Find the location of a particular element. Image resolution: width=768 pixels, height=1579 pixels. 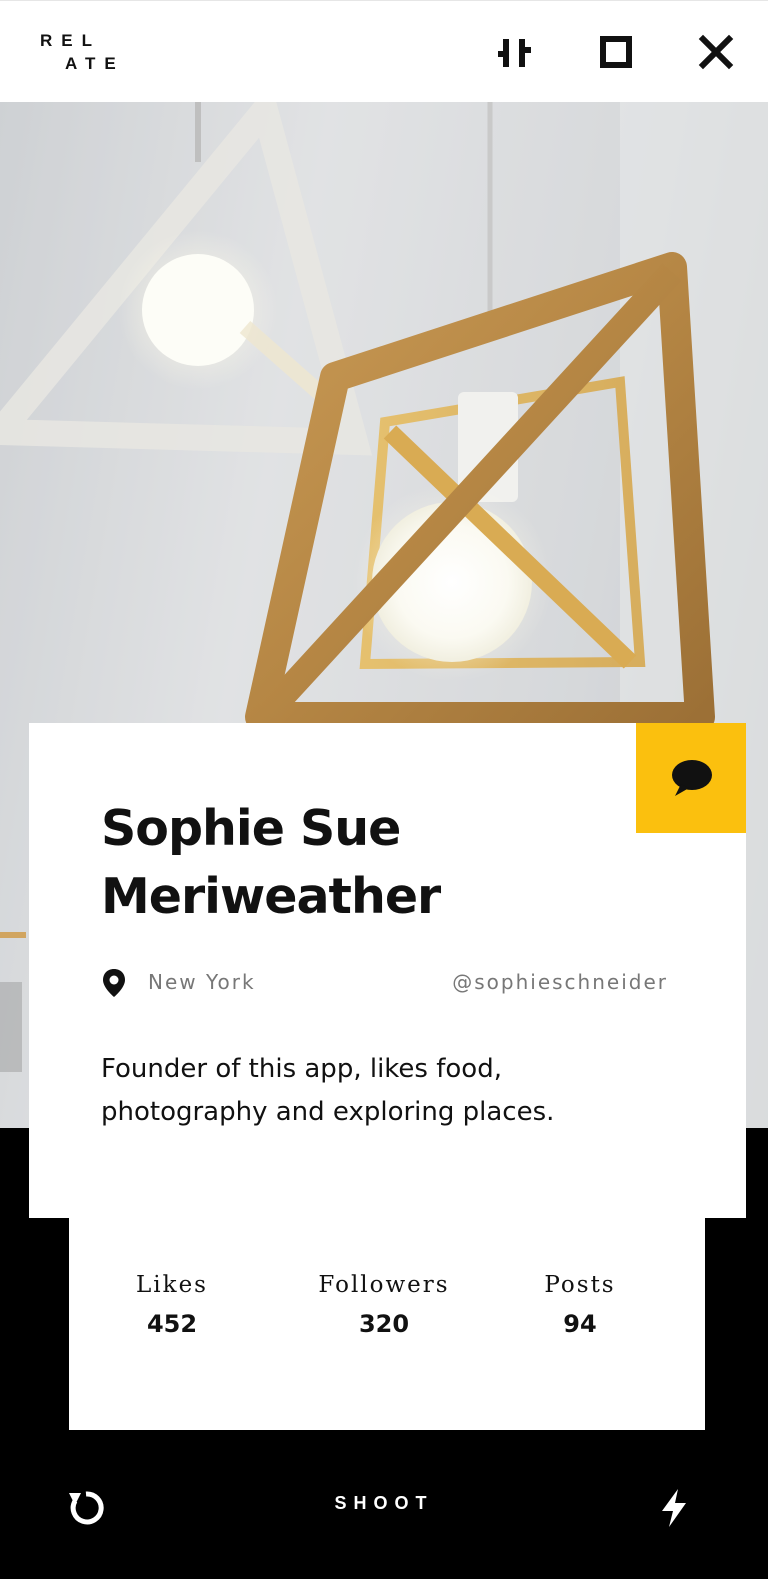

square-icon is located at coordinates (617, 53).